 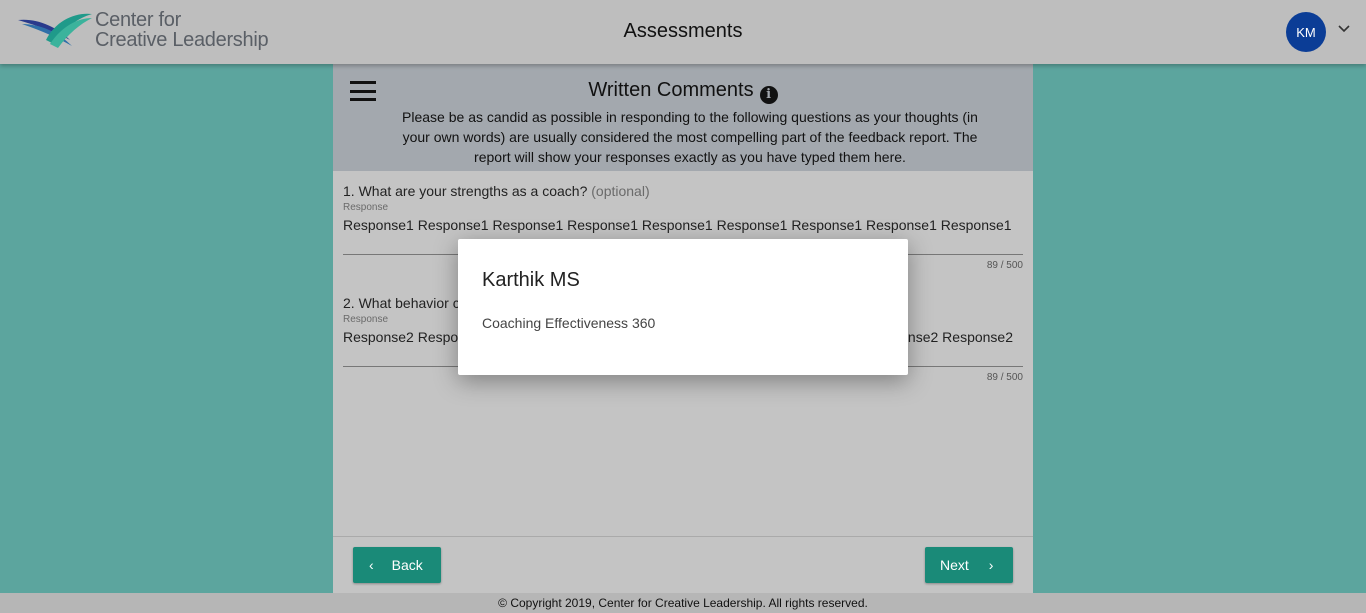 What do you see at coordinates (569, 323) in the screenshot?
I see `dialog-assessment: Coaching Effectiveness 360` at bounding box center [569, 323].